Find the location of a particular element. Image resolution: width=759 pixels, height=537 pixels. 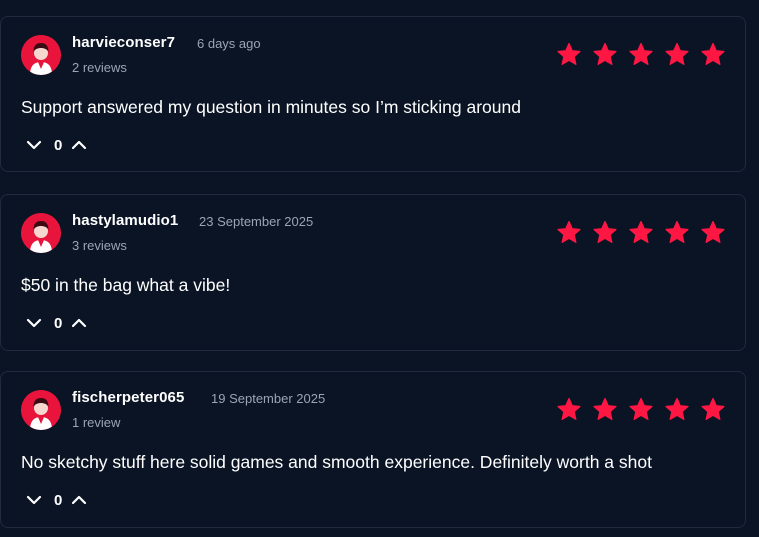

review-count: 2 reviews is located at coordinates (99, 67).